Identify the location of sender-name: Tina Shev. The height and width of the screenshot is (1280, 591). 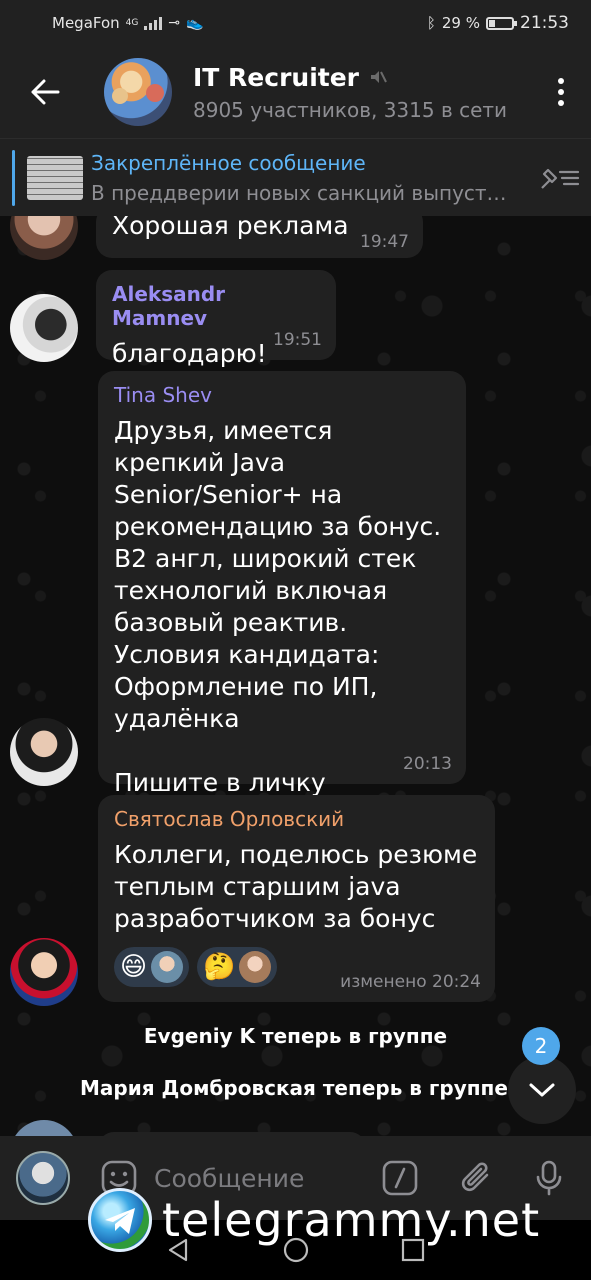
(282, 395).